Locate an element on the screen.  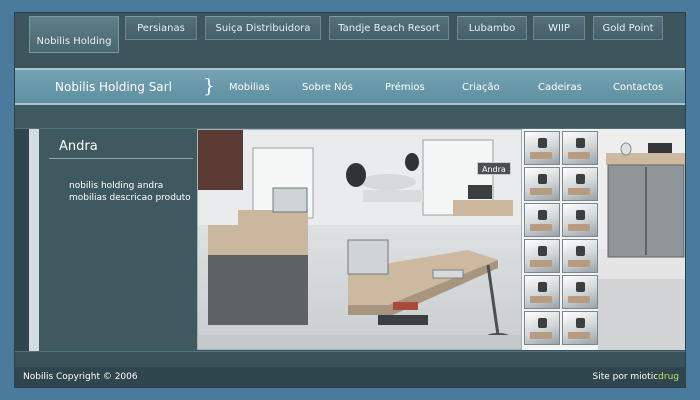
title-underline is located at coordinates (121, 158).